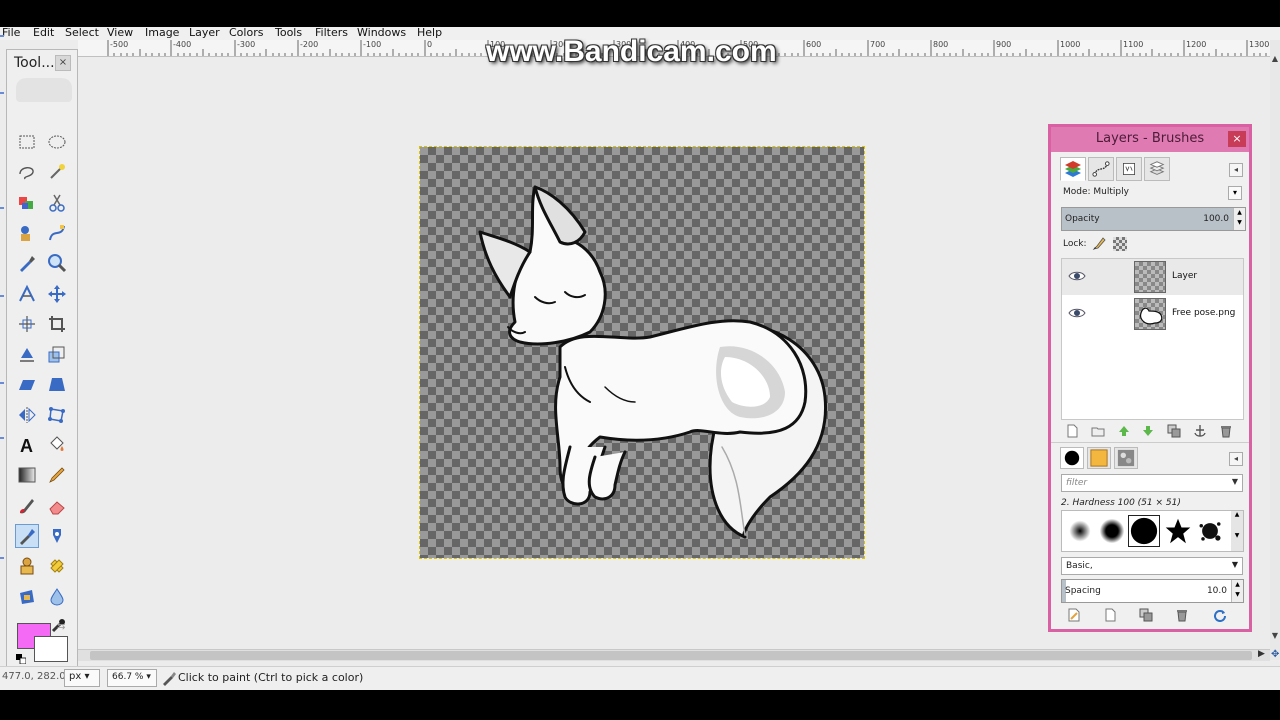 The image size is (1280, 720). I want to click on tool-text-button: A, so click(27, 445).